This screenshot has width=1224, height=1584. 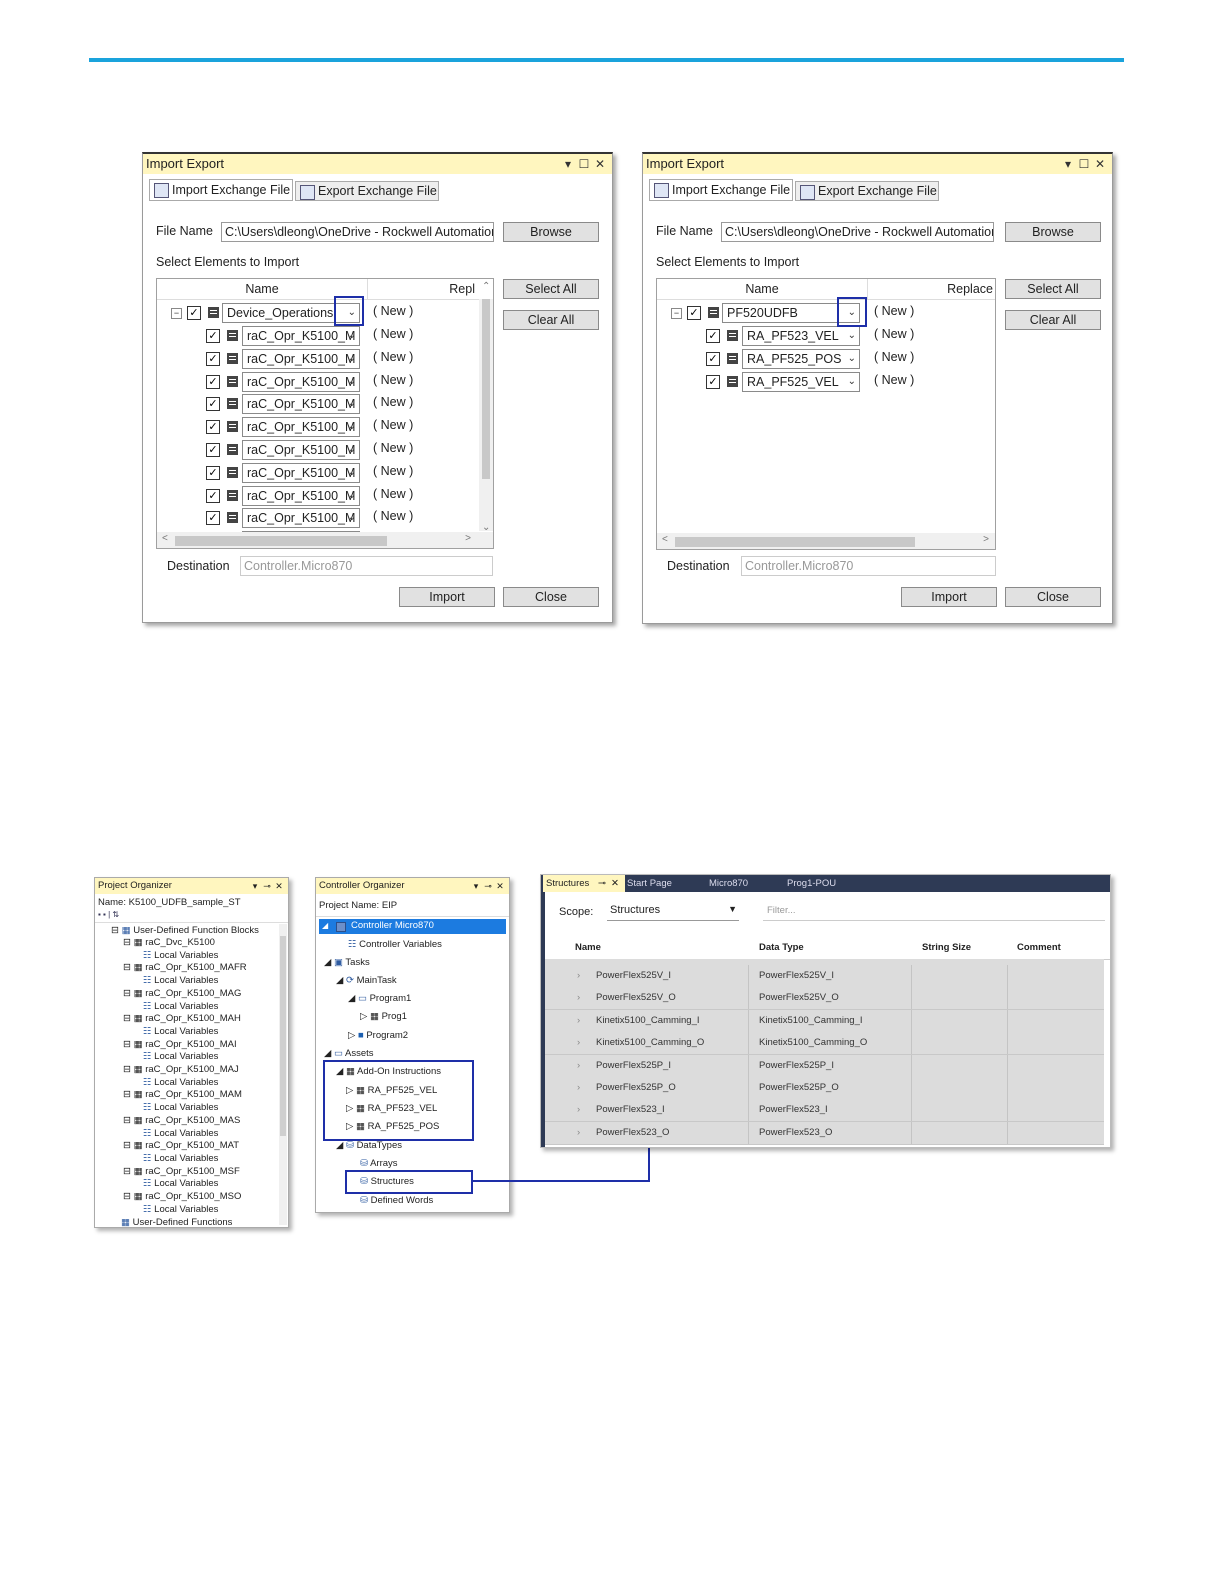 I want to click on function-block-node: ⊟ ▦ raC_Opr_K5100_MAJ, so click(x=181, y=1070).